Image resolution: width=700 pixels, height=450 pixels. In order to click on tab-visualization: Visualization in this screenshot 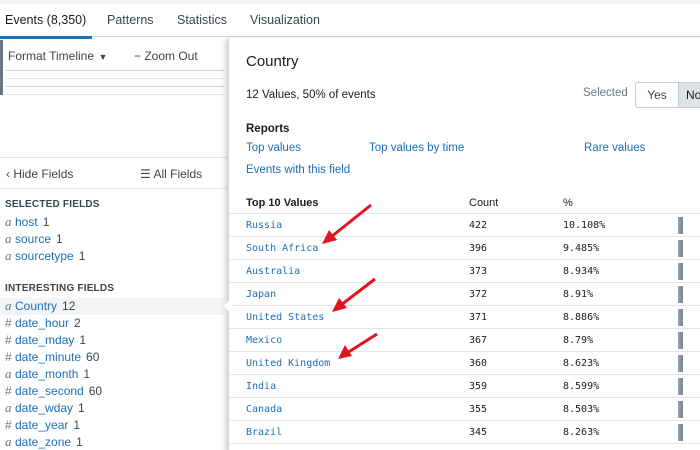, I will do `click(285, 20)`.